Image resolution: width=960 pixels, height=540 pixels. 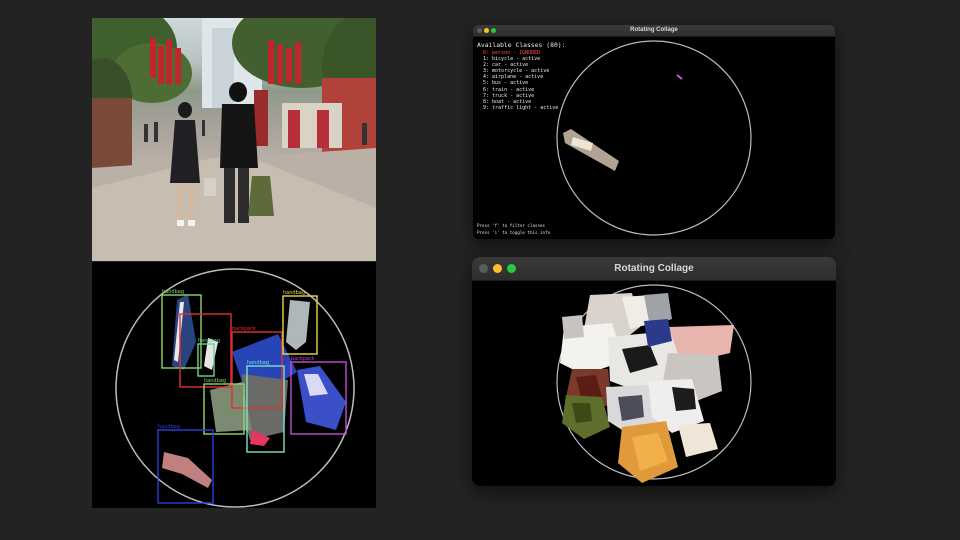 I want to click on street-photo, so click(x=234, y=139).